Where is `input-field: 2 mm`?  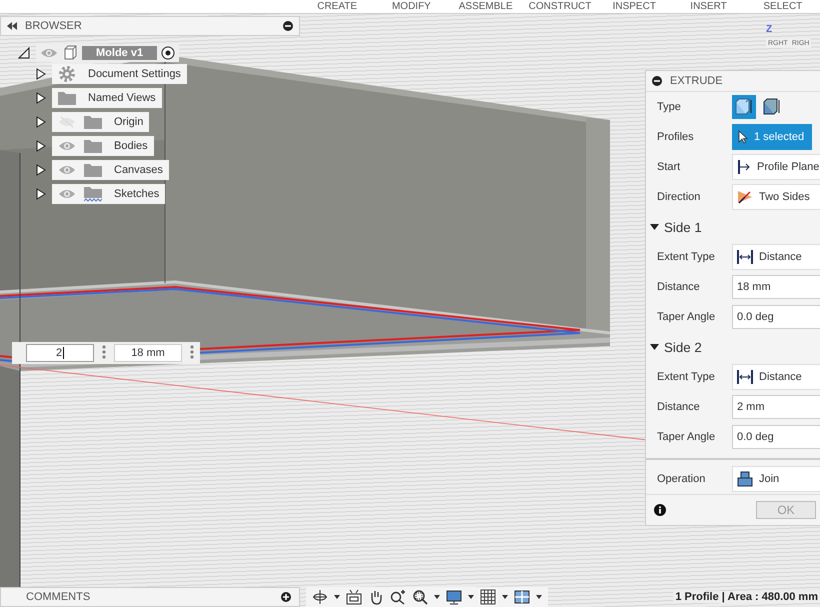
input-field: 2 mm is located at coordinates (776, 407).